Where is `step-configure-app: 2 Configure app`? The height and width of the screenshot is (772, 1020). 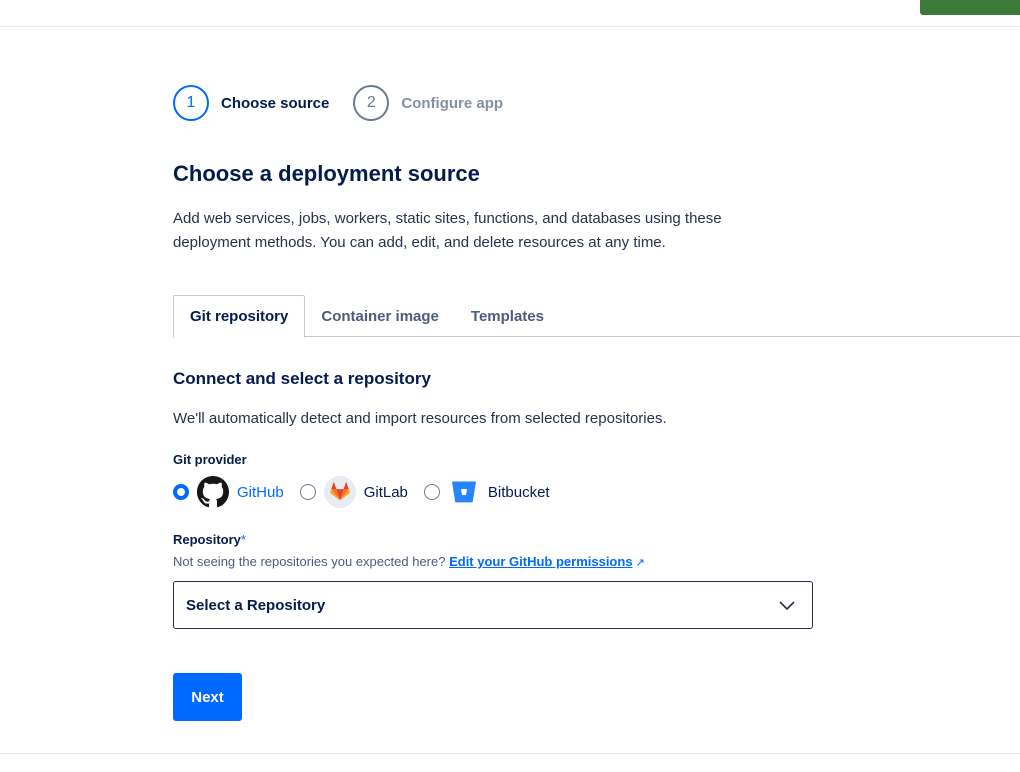
step-configure-app: 2 Configure app is located at coordinates (428, 103).